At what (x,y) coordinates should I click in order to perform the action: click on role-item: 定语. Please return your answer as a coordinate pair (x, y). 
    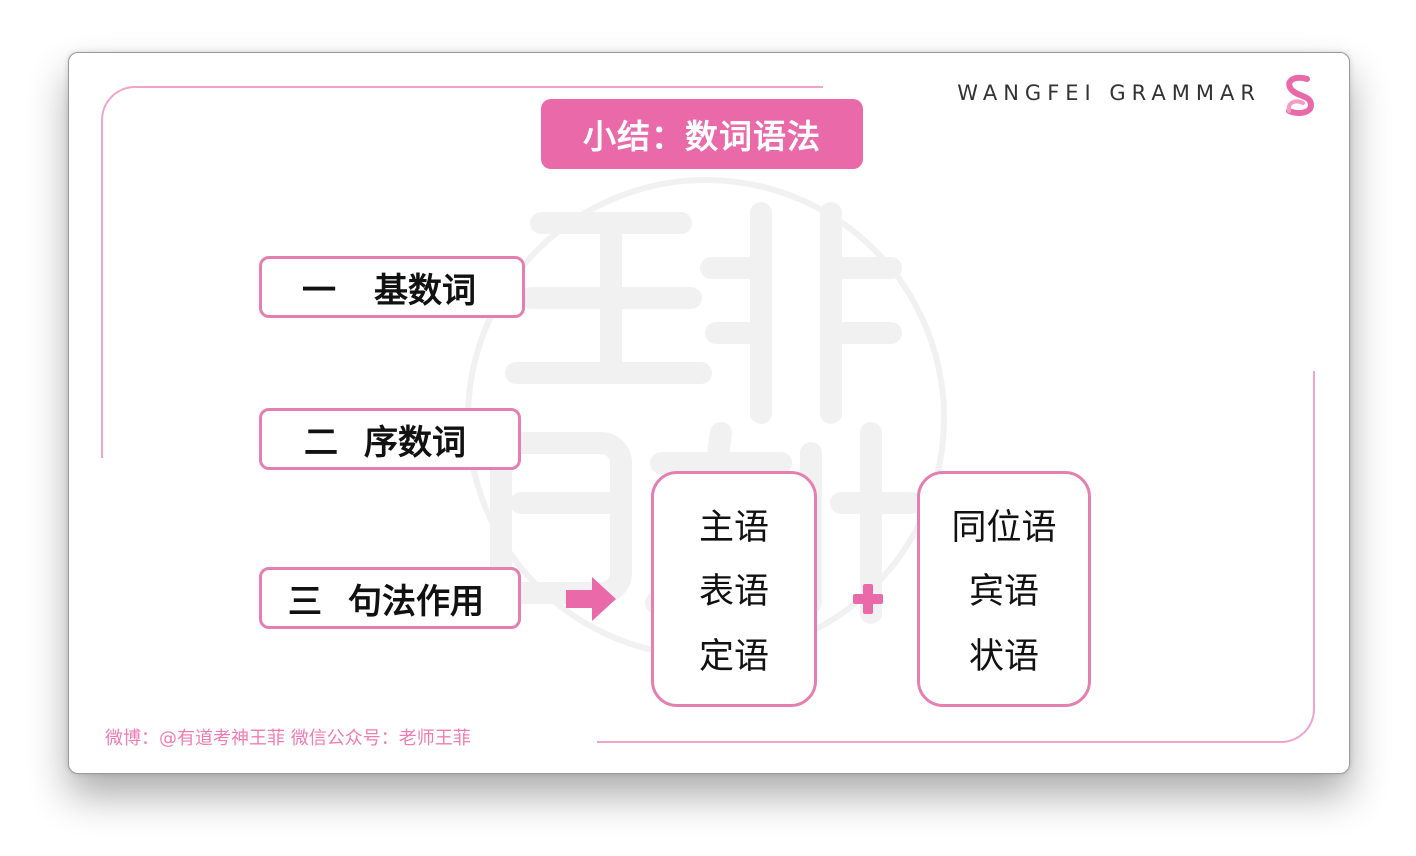
    Looking at the image, I should click on (733, 657).